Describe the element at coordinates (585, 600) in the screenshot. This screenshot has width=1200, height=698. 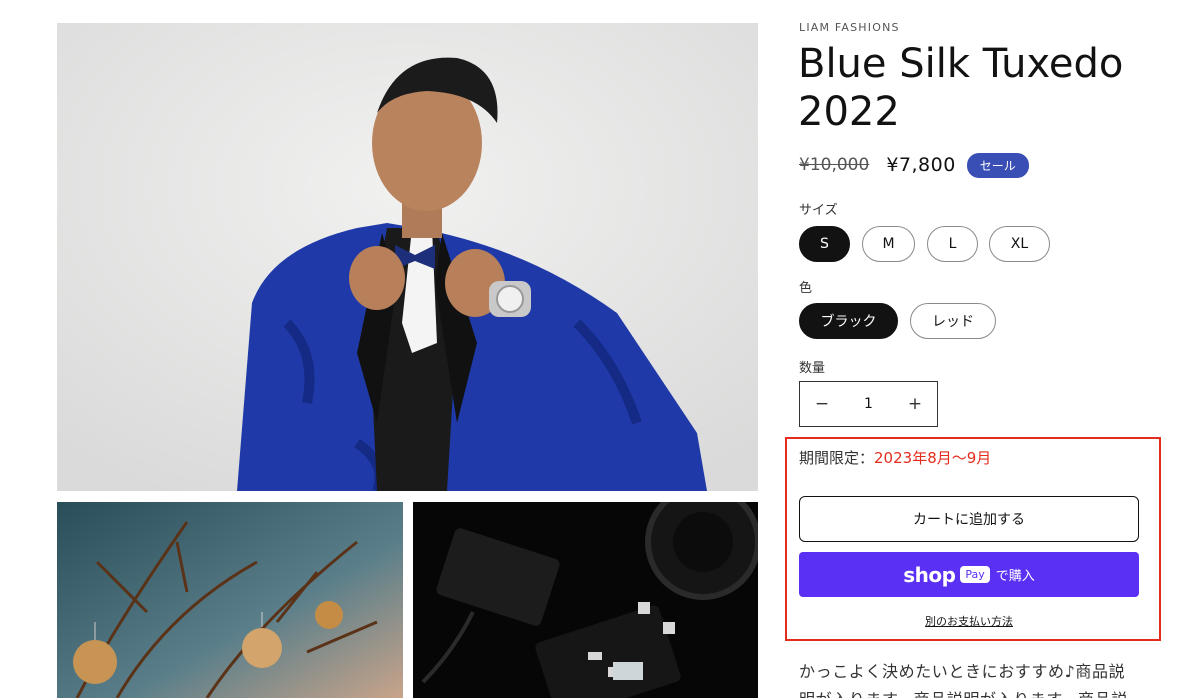
I see `product-image-electronics` at that location.